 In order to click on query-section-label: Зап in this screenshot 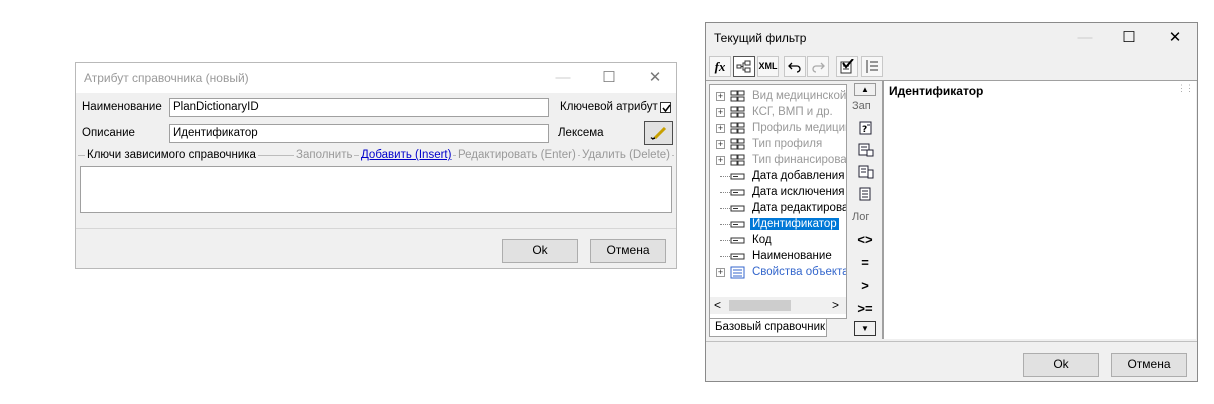, I will do `click(861, 106)`.